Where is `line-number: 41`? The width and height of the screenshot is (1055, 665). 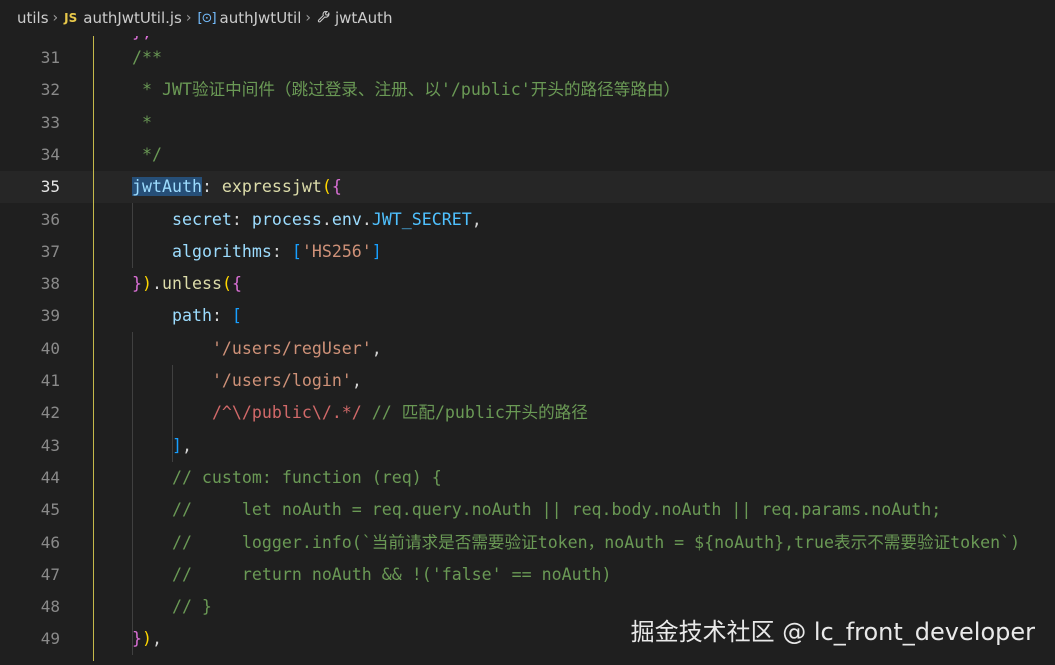 line-number: 41 is located at coordinates (50, 380).